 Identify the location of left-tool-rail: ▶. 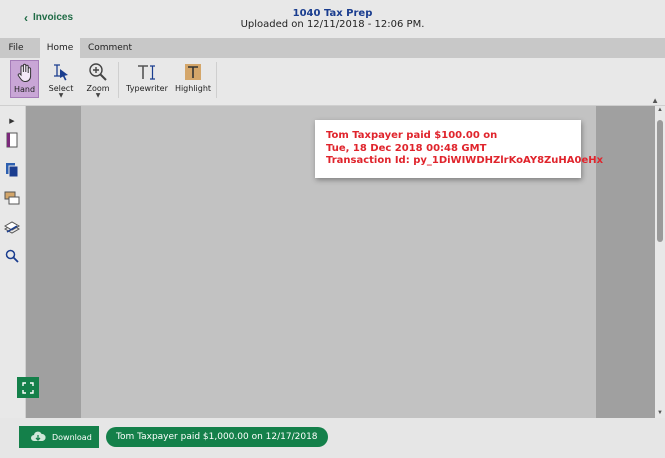
(13, 262).